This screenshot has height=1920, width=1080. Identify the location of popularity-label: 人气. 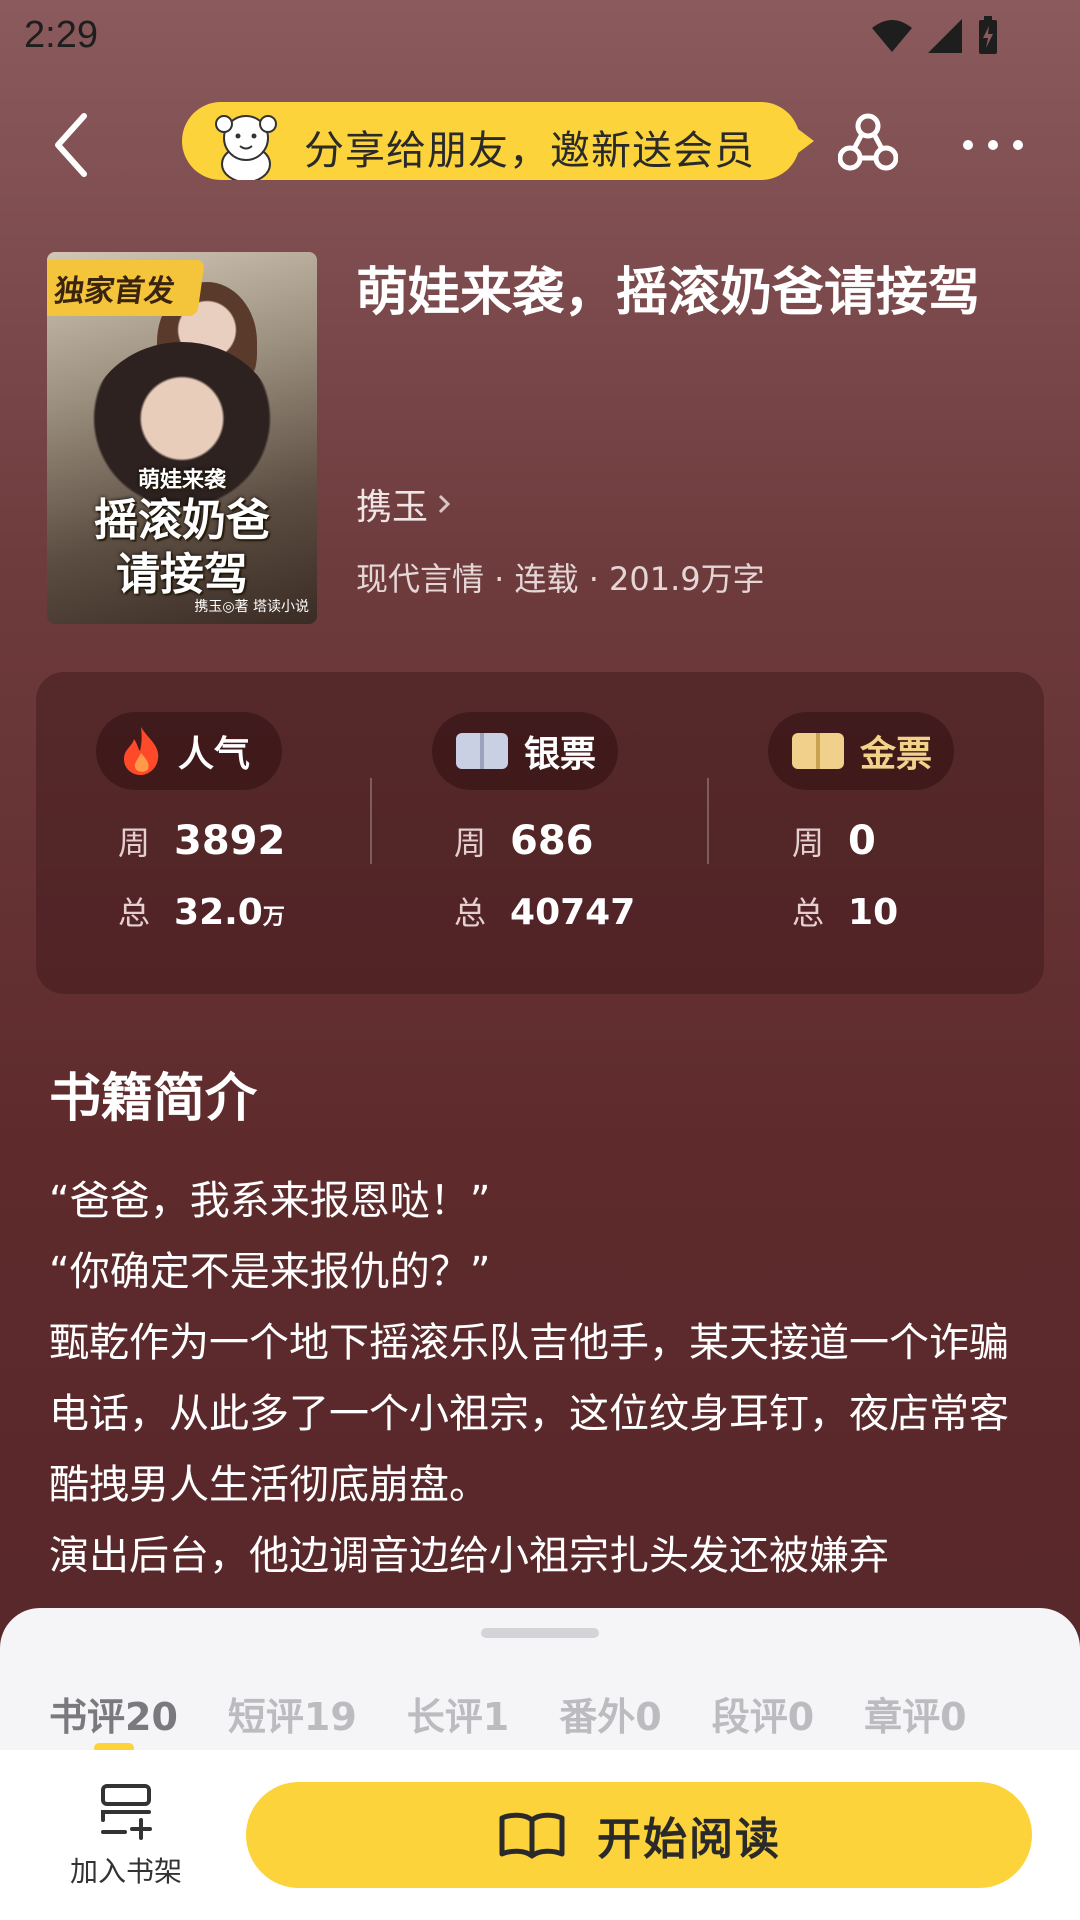
(214, 754).